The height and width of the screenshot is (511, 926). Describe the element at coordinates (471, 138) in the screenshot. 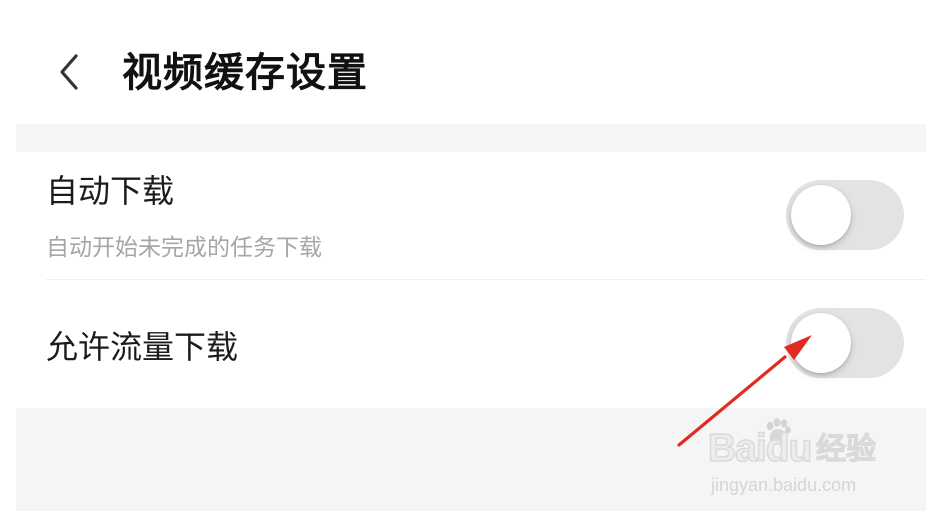

I see `section-spacer` at that location.